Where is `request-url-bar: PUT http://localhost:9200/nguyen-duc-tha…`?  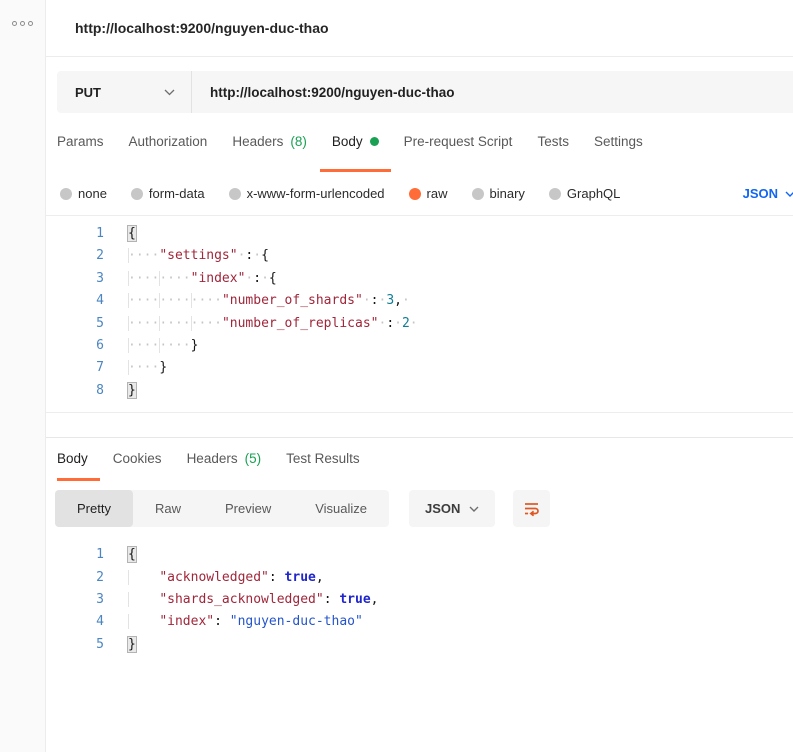
request-url-bar: PUT http://localhost:9200/nguyen-duc-tha… is located at coordinates (425, 92).